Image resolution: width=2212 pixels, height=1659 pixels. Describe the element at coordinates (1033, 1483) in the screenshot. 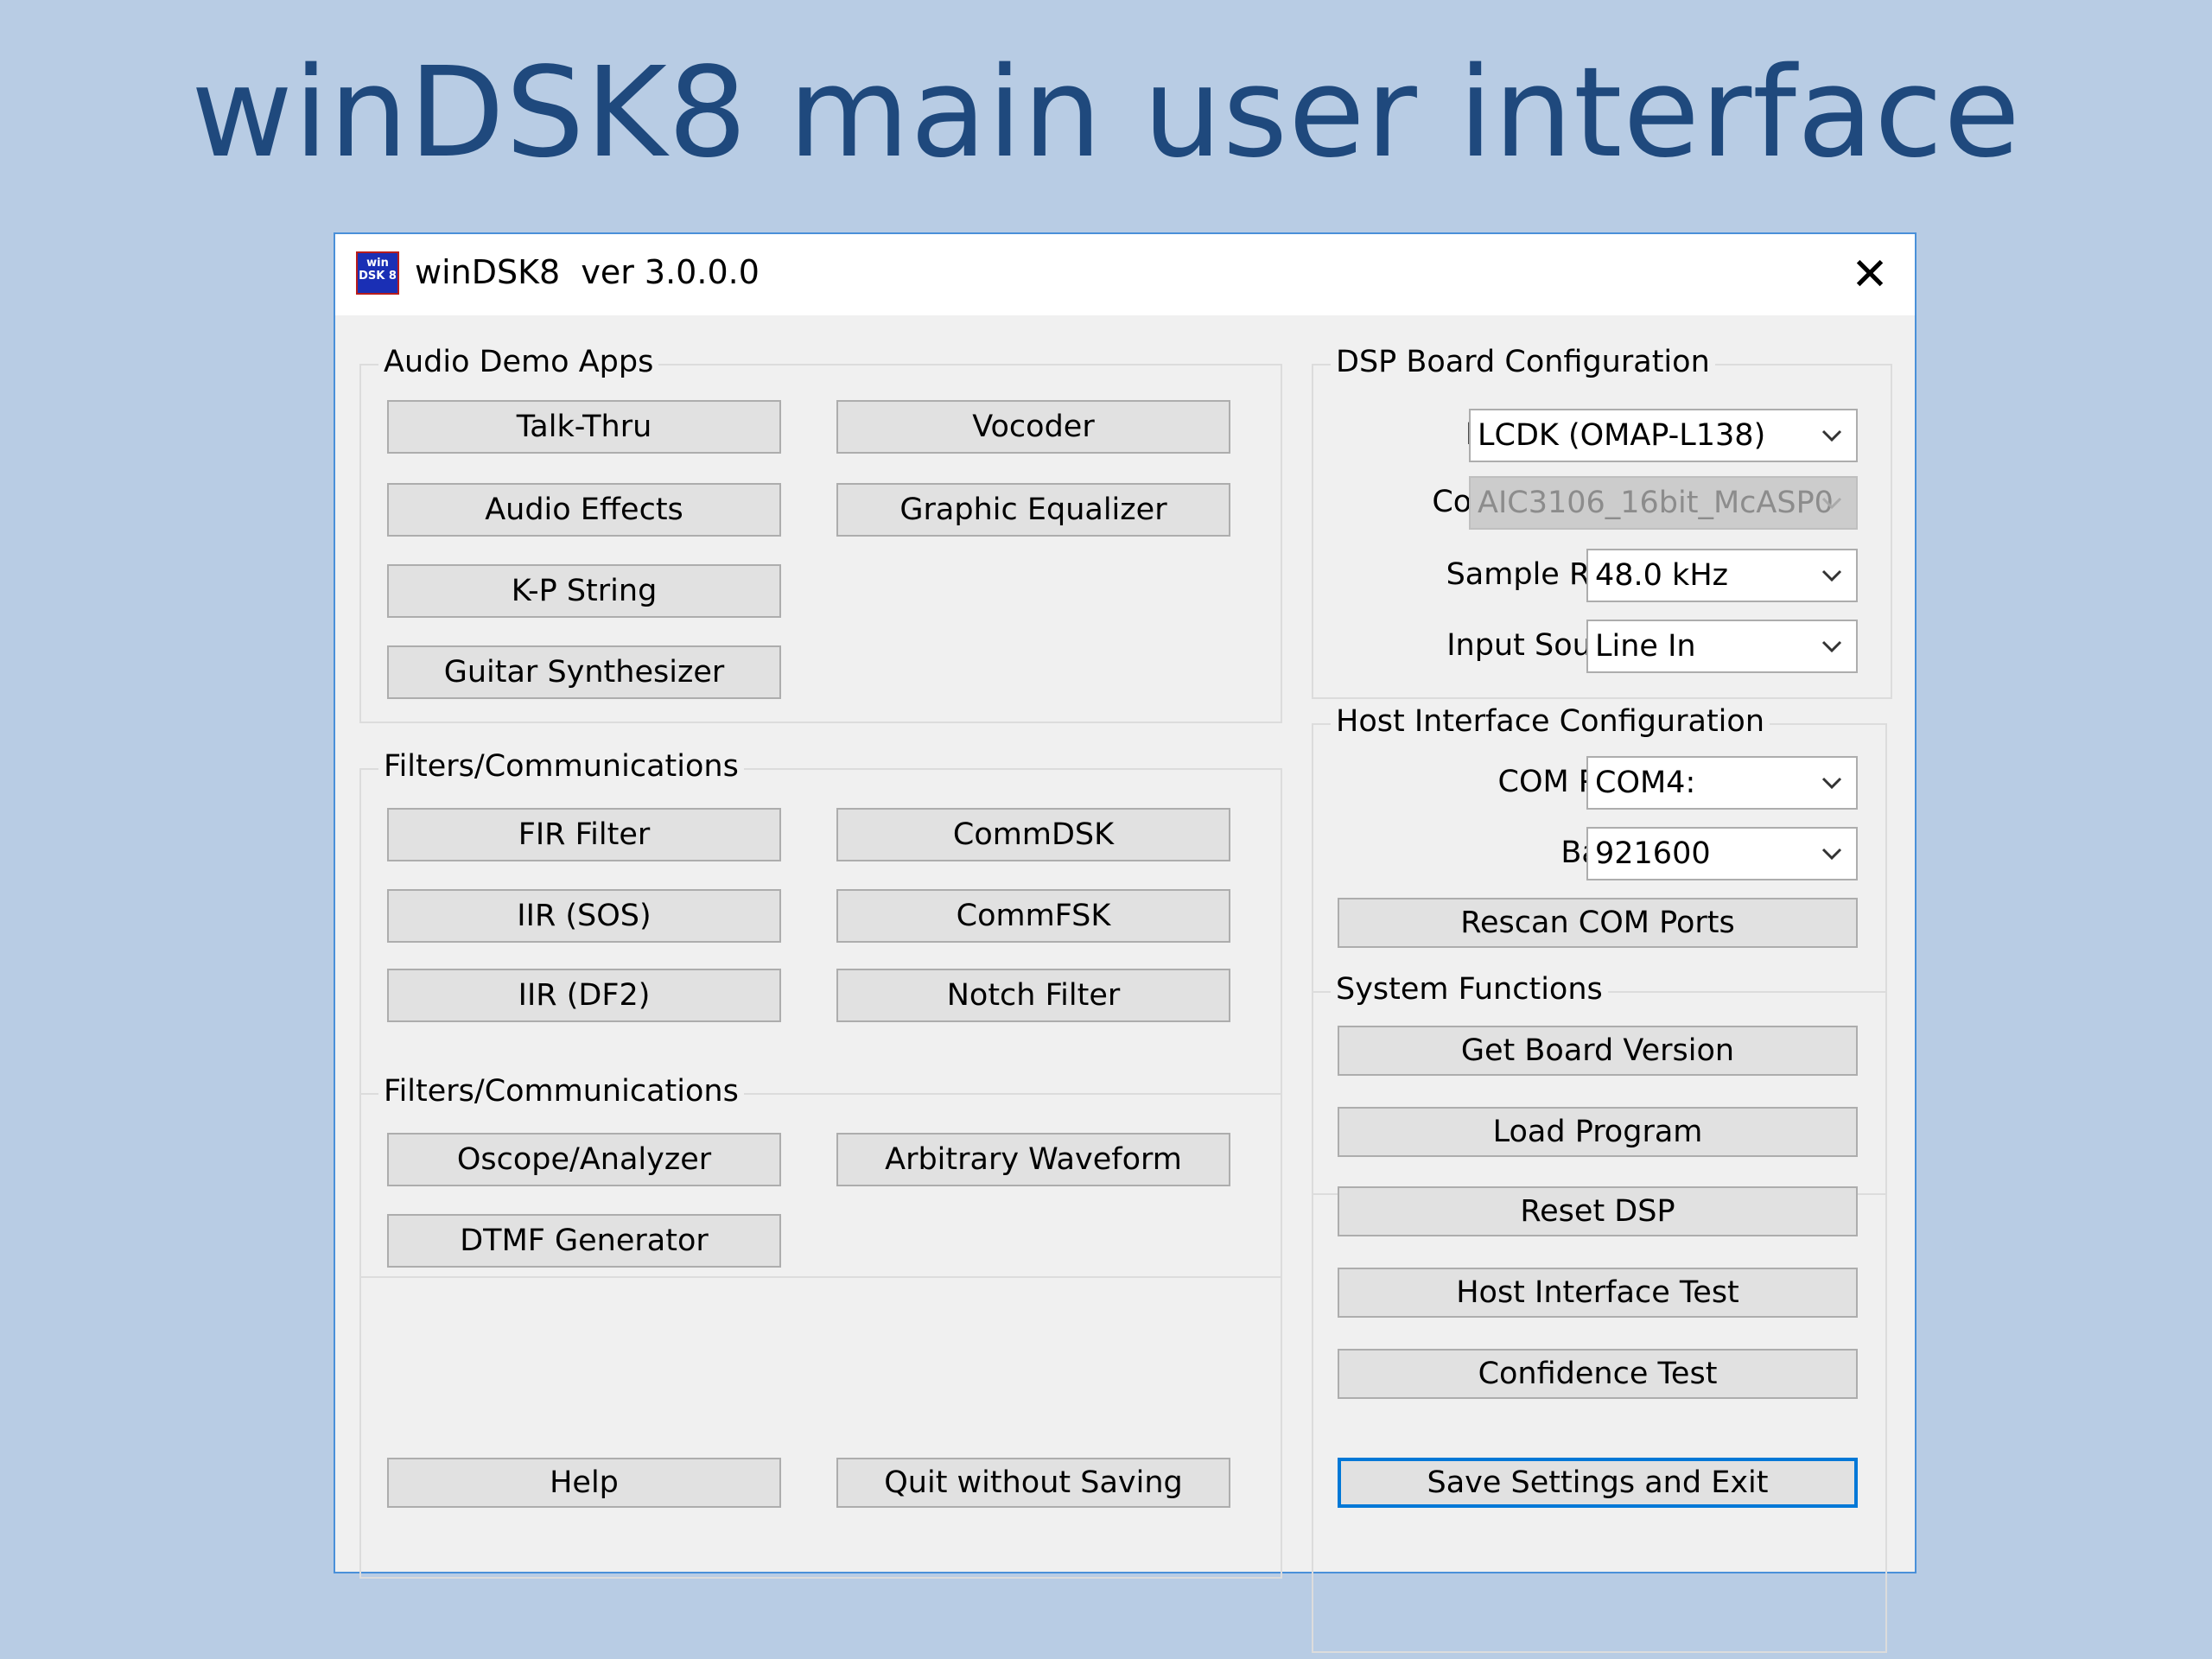

I see `quit-without-saving-button: Quit without Saving` at that location.